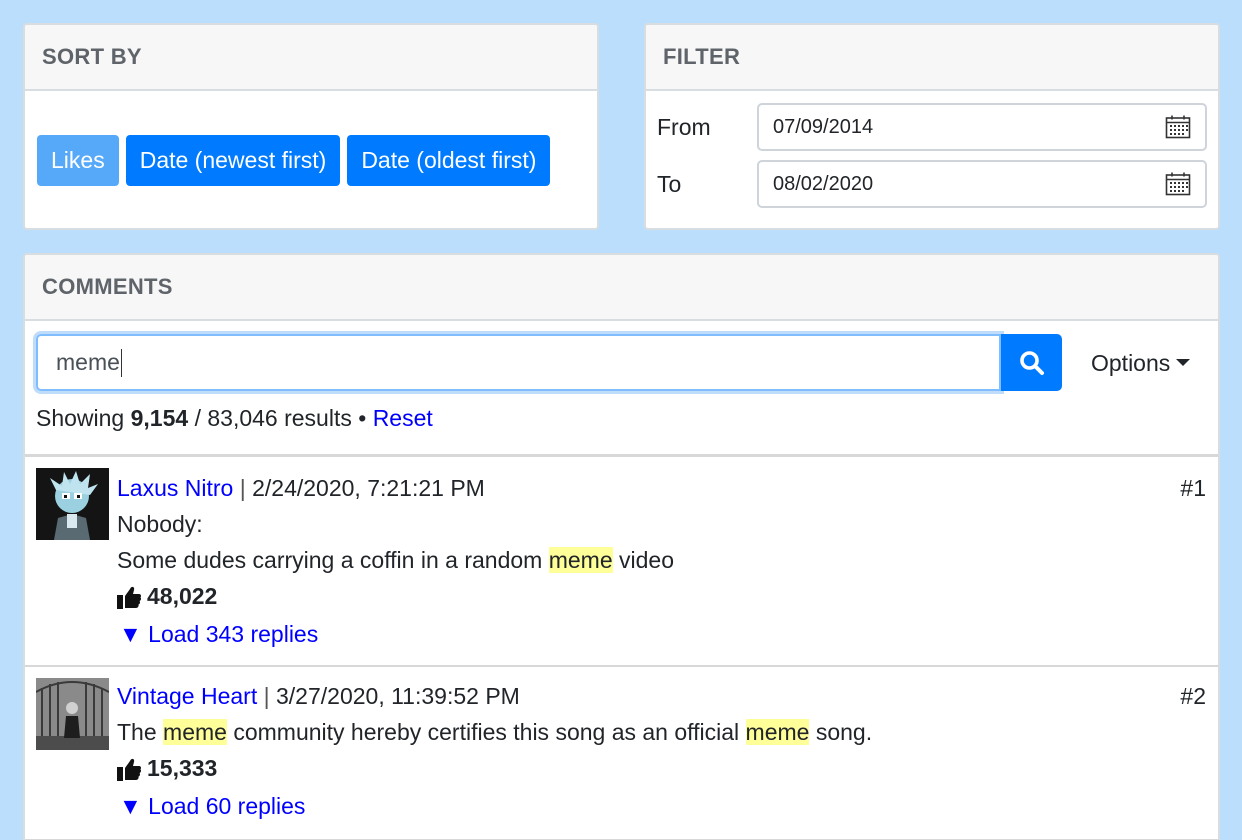  I want to click on reset-link: Reset, so click(403, 418).